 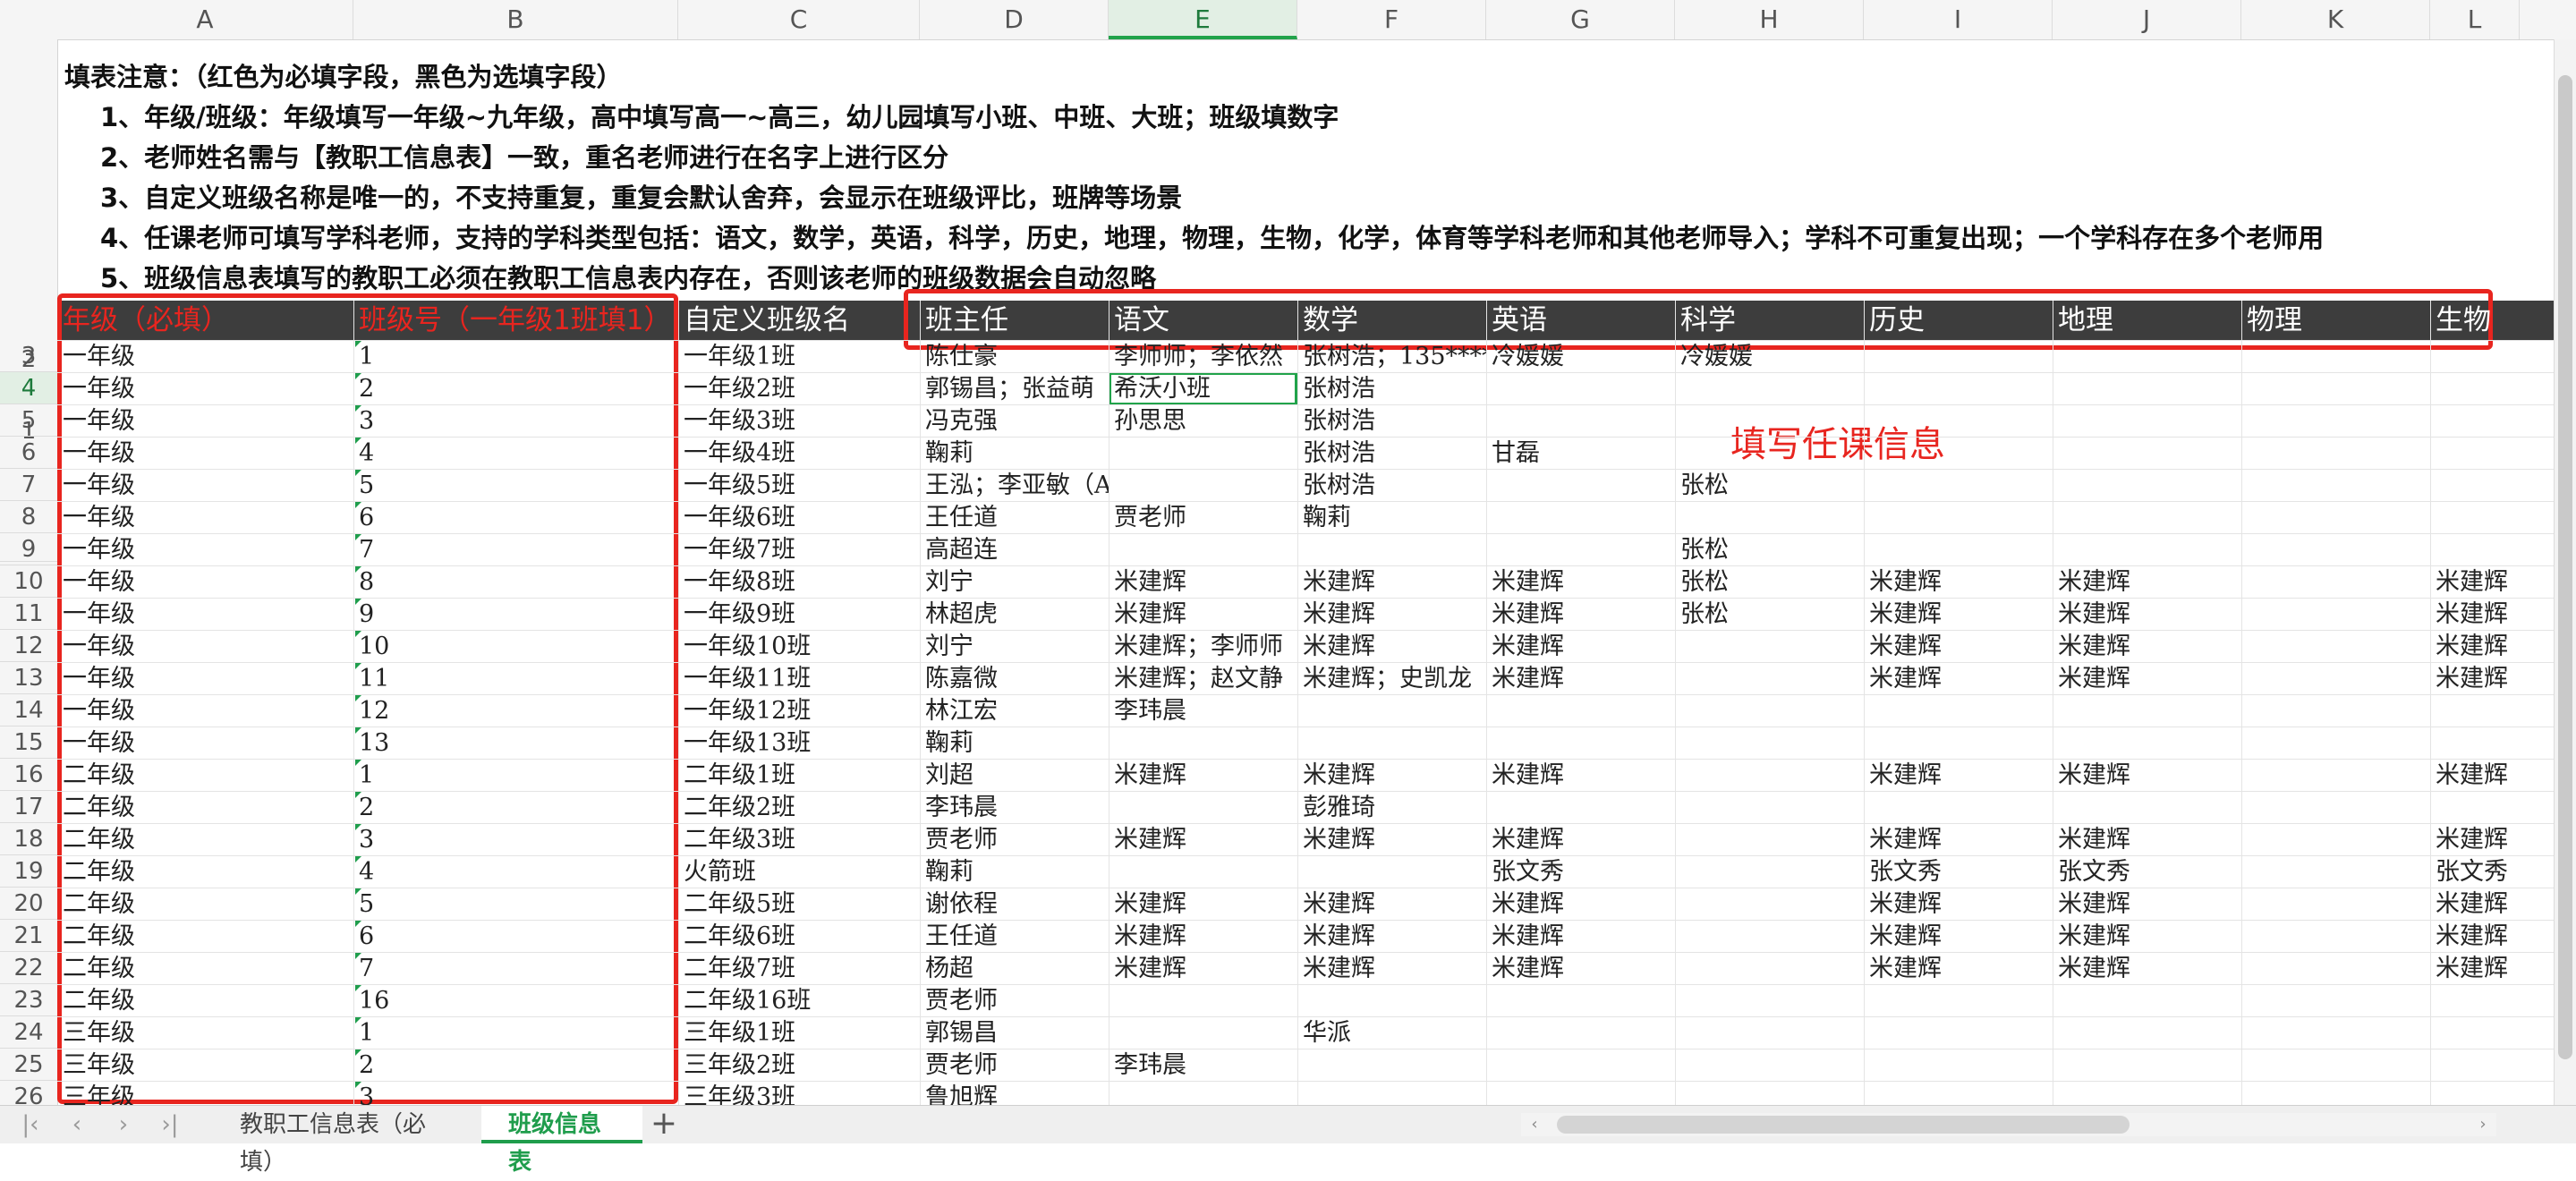 I want to click on cell-e9, so click(x=1203, y=549).